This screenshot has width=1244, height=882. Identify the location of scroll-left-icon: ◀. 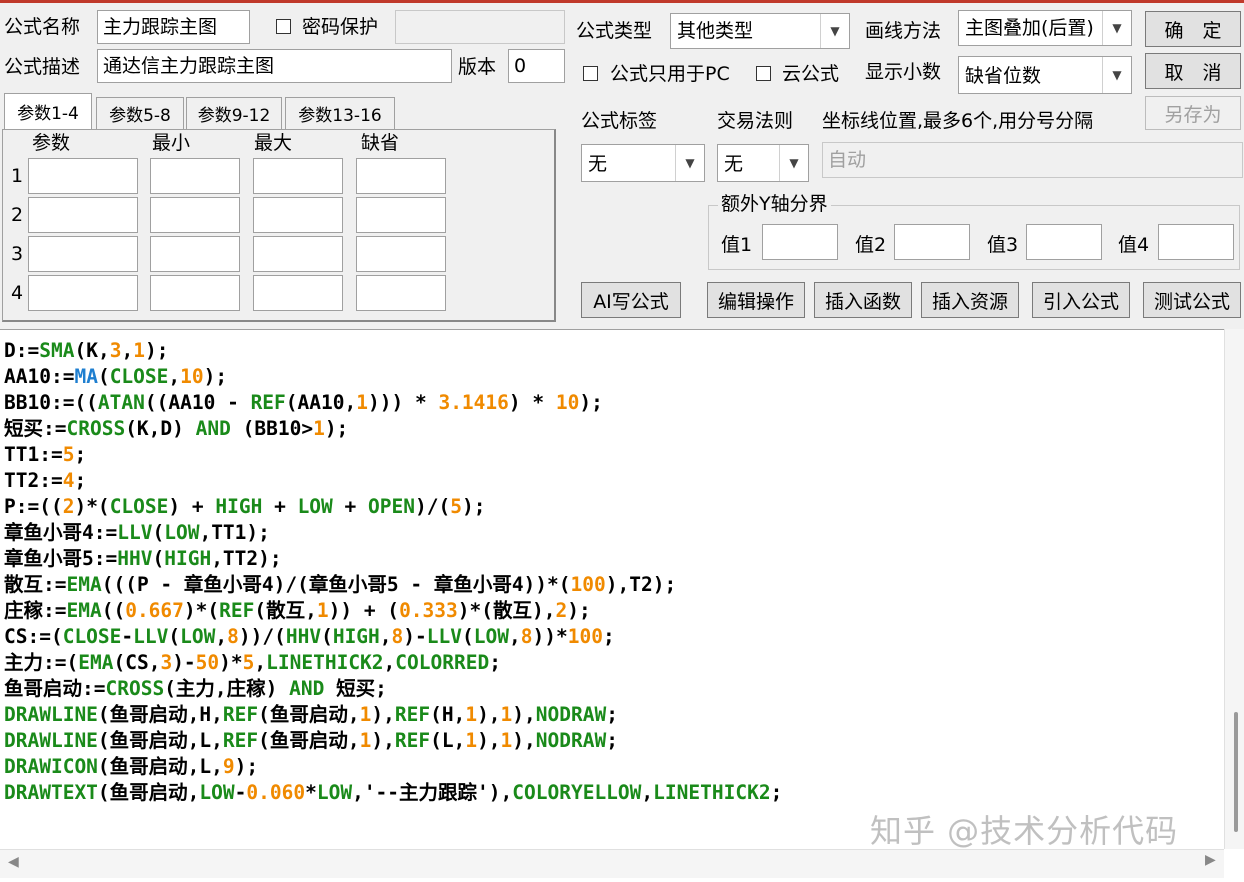
(13, 862).